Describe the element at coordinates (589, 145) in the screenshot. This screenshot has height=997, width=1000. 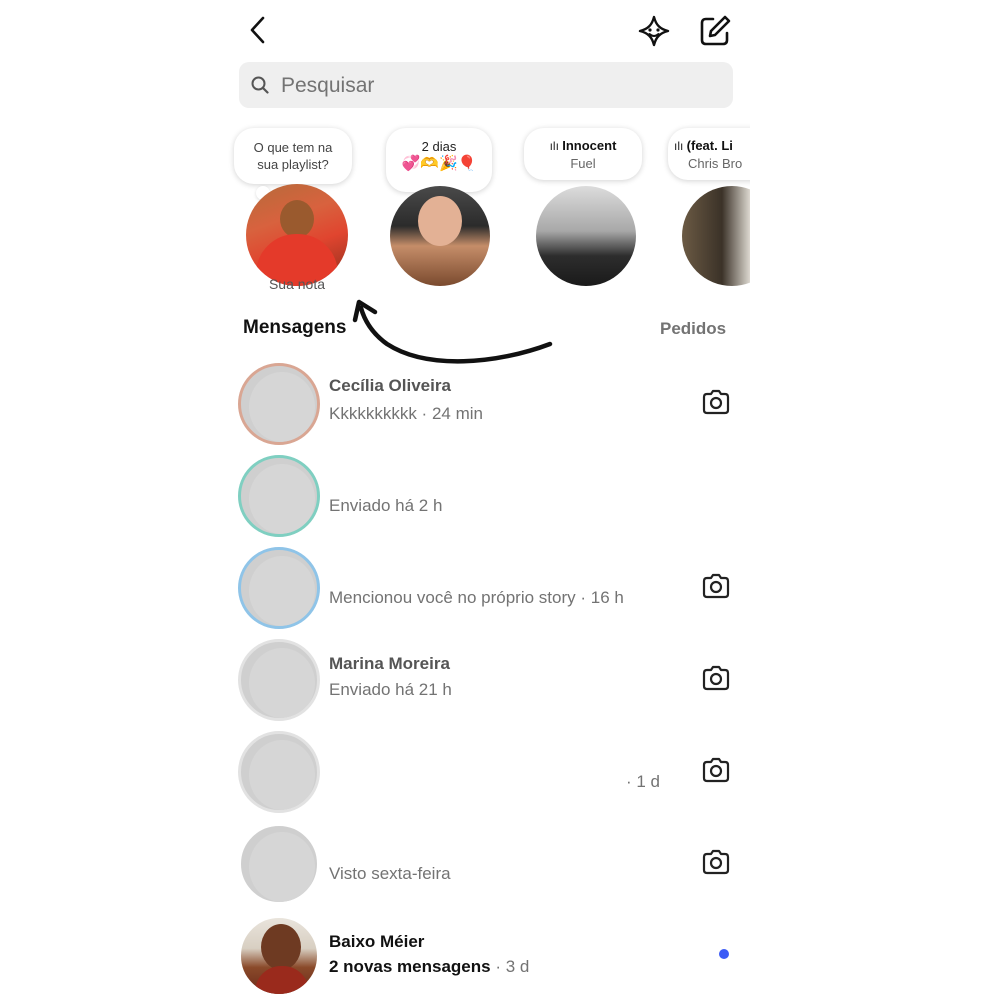
I see `music-title: Innocent` at that location.